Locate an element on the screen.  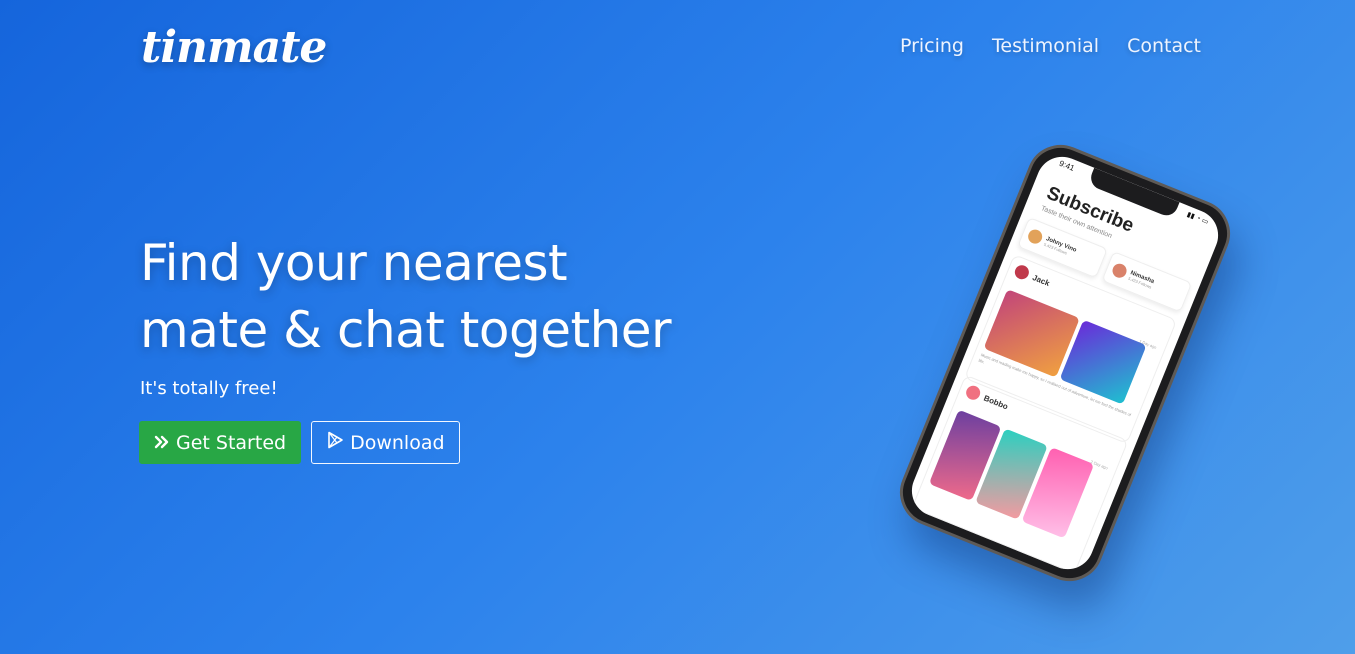
hero-headline-line1: Find your nearest is located at coordinates (354, 263).